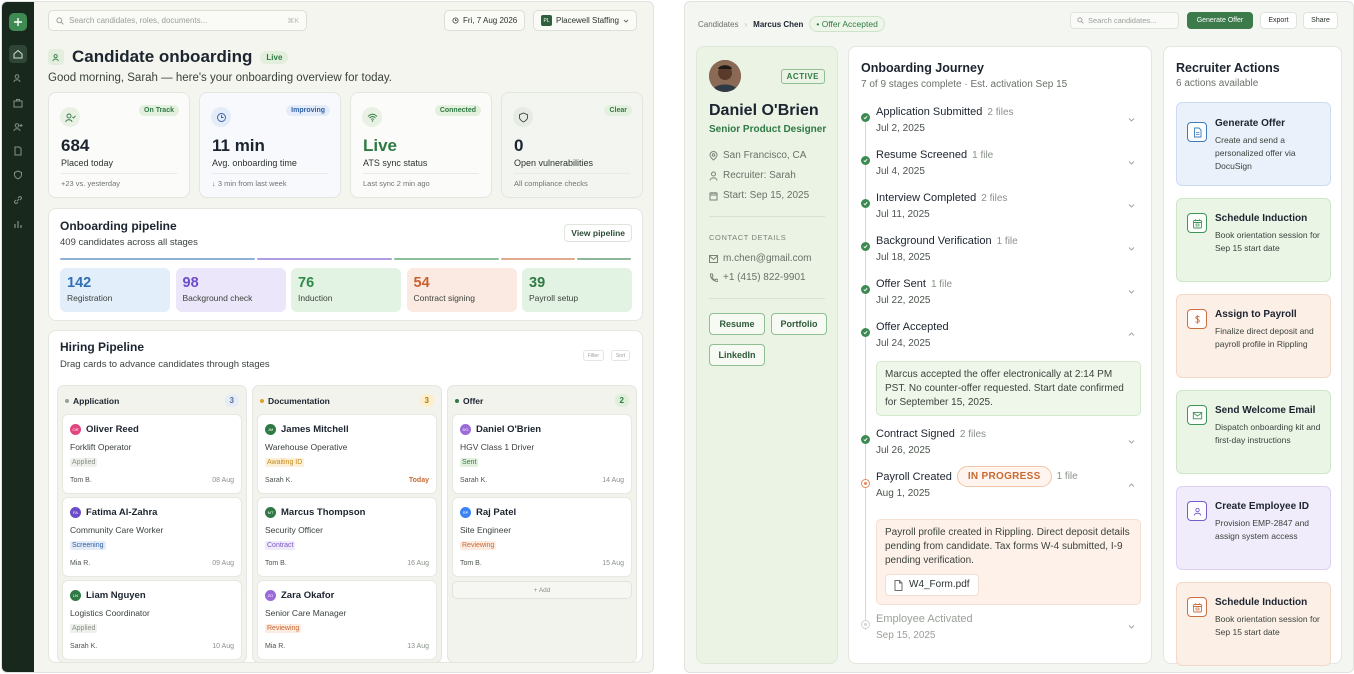 This screenshot has width=1354, height=674. What do you see at coordinates (1001, 208) in the screenshot?
I see `timeline-step: Interview Completed 2 files Jul 11, 2025` at bounding box center [1001, 208].